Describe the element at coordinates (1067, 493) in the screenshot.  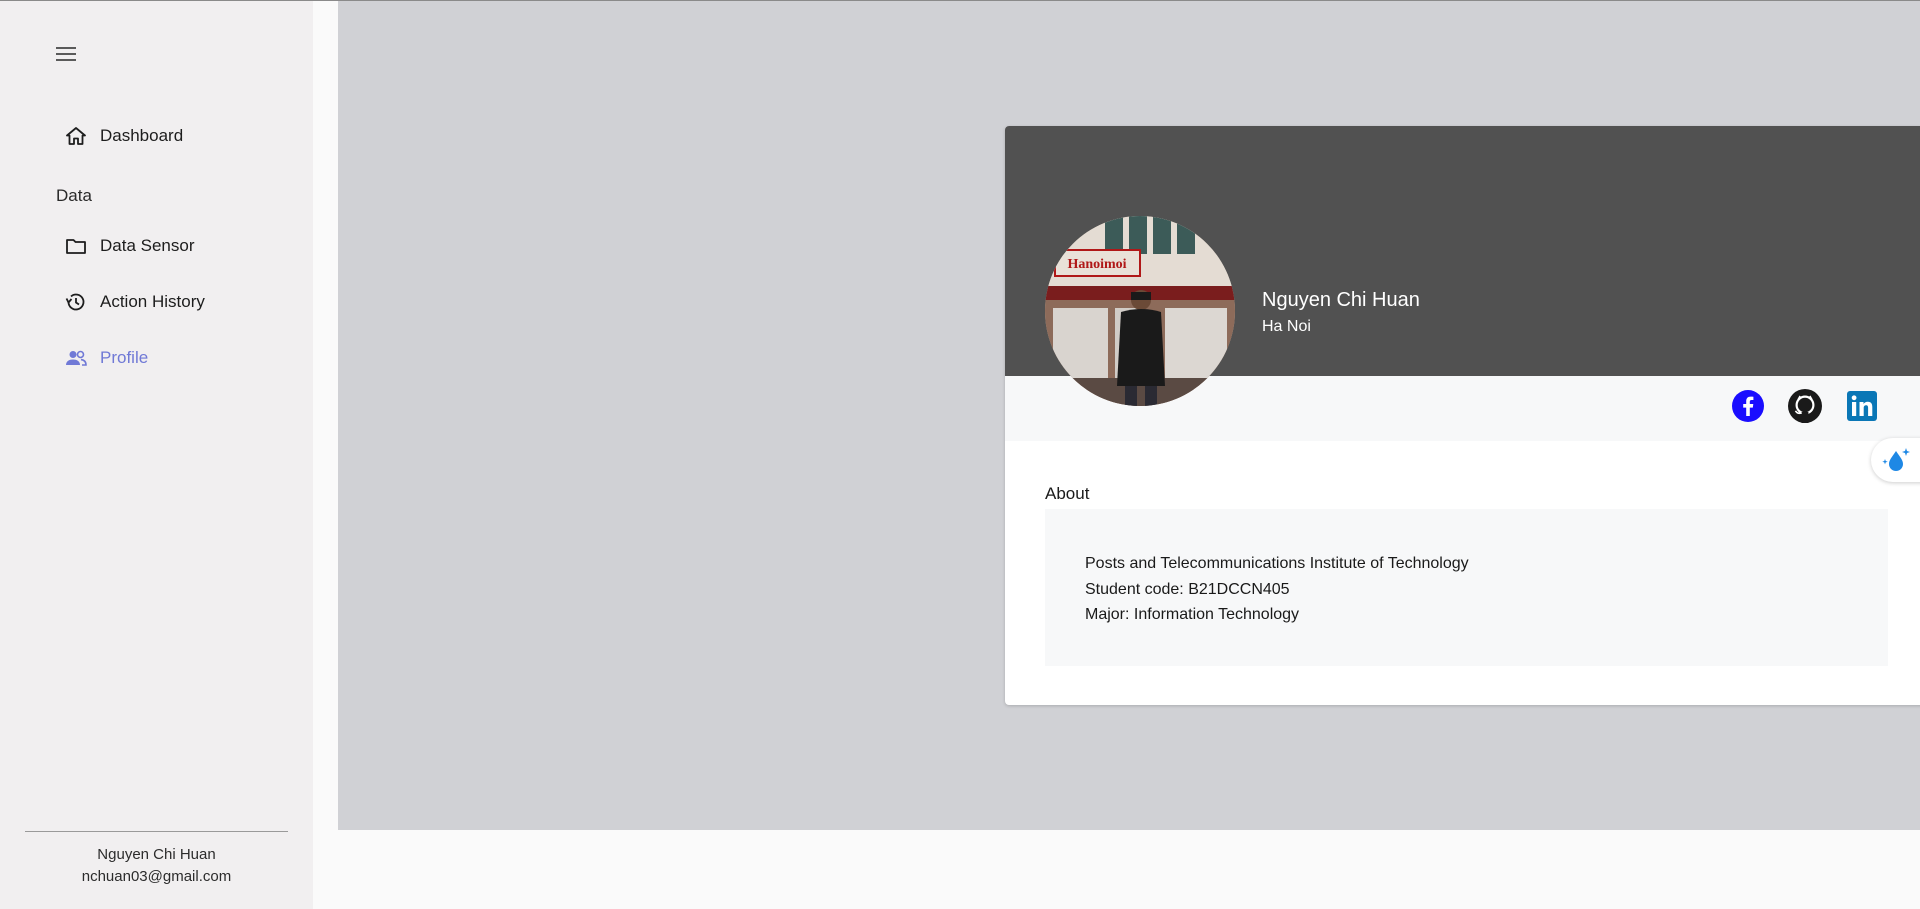
I see `about-title: About` at that location.